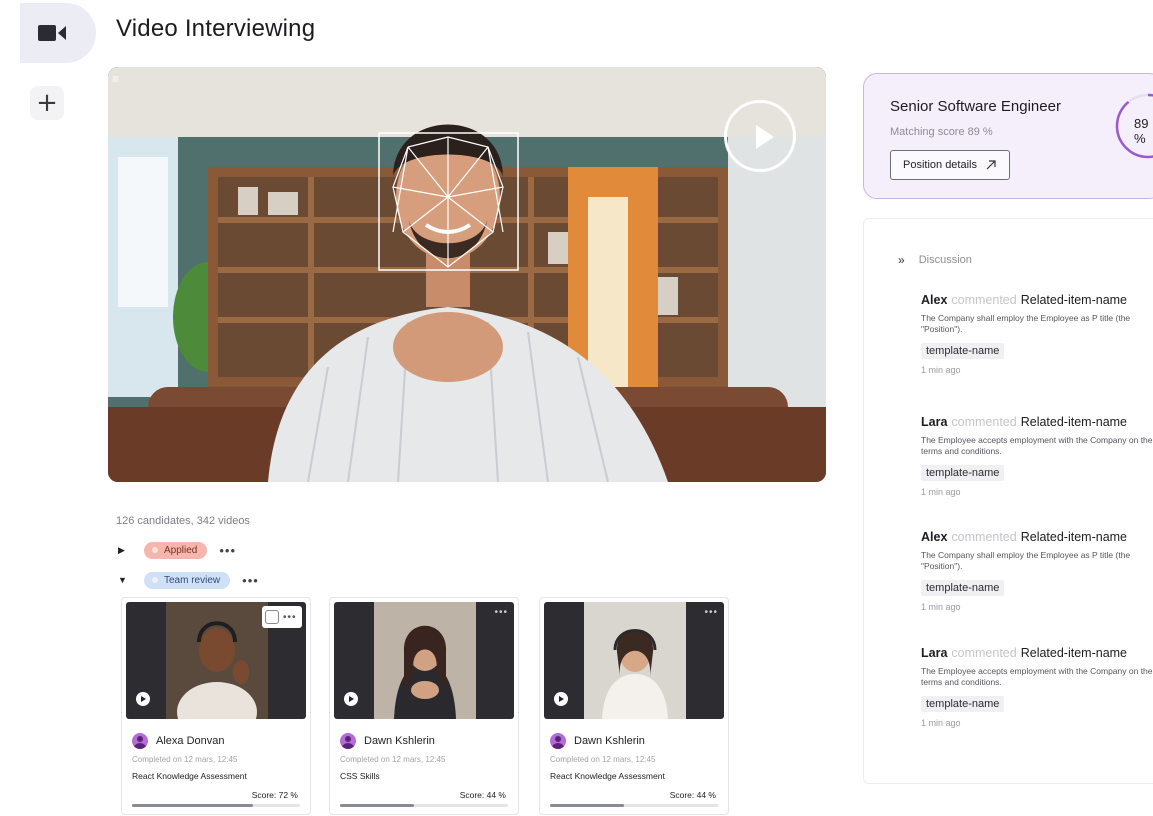 The width and height of the screenshot is (1153, 816). I want to click on matching-score-text: Matching score 89 %, so click(941, 132).